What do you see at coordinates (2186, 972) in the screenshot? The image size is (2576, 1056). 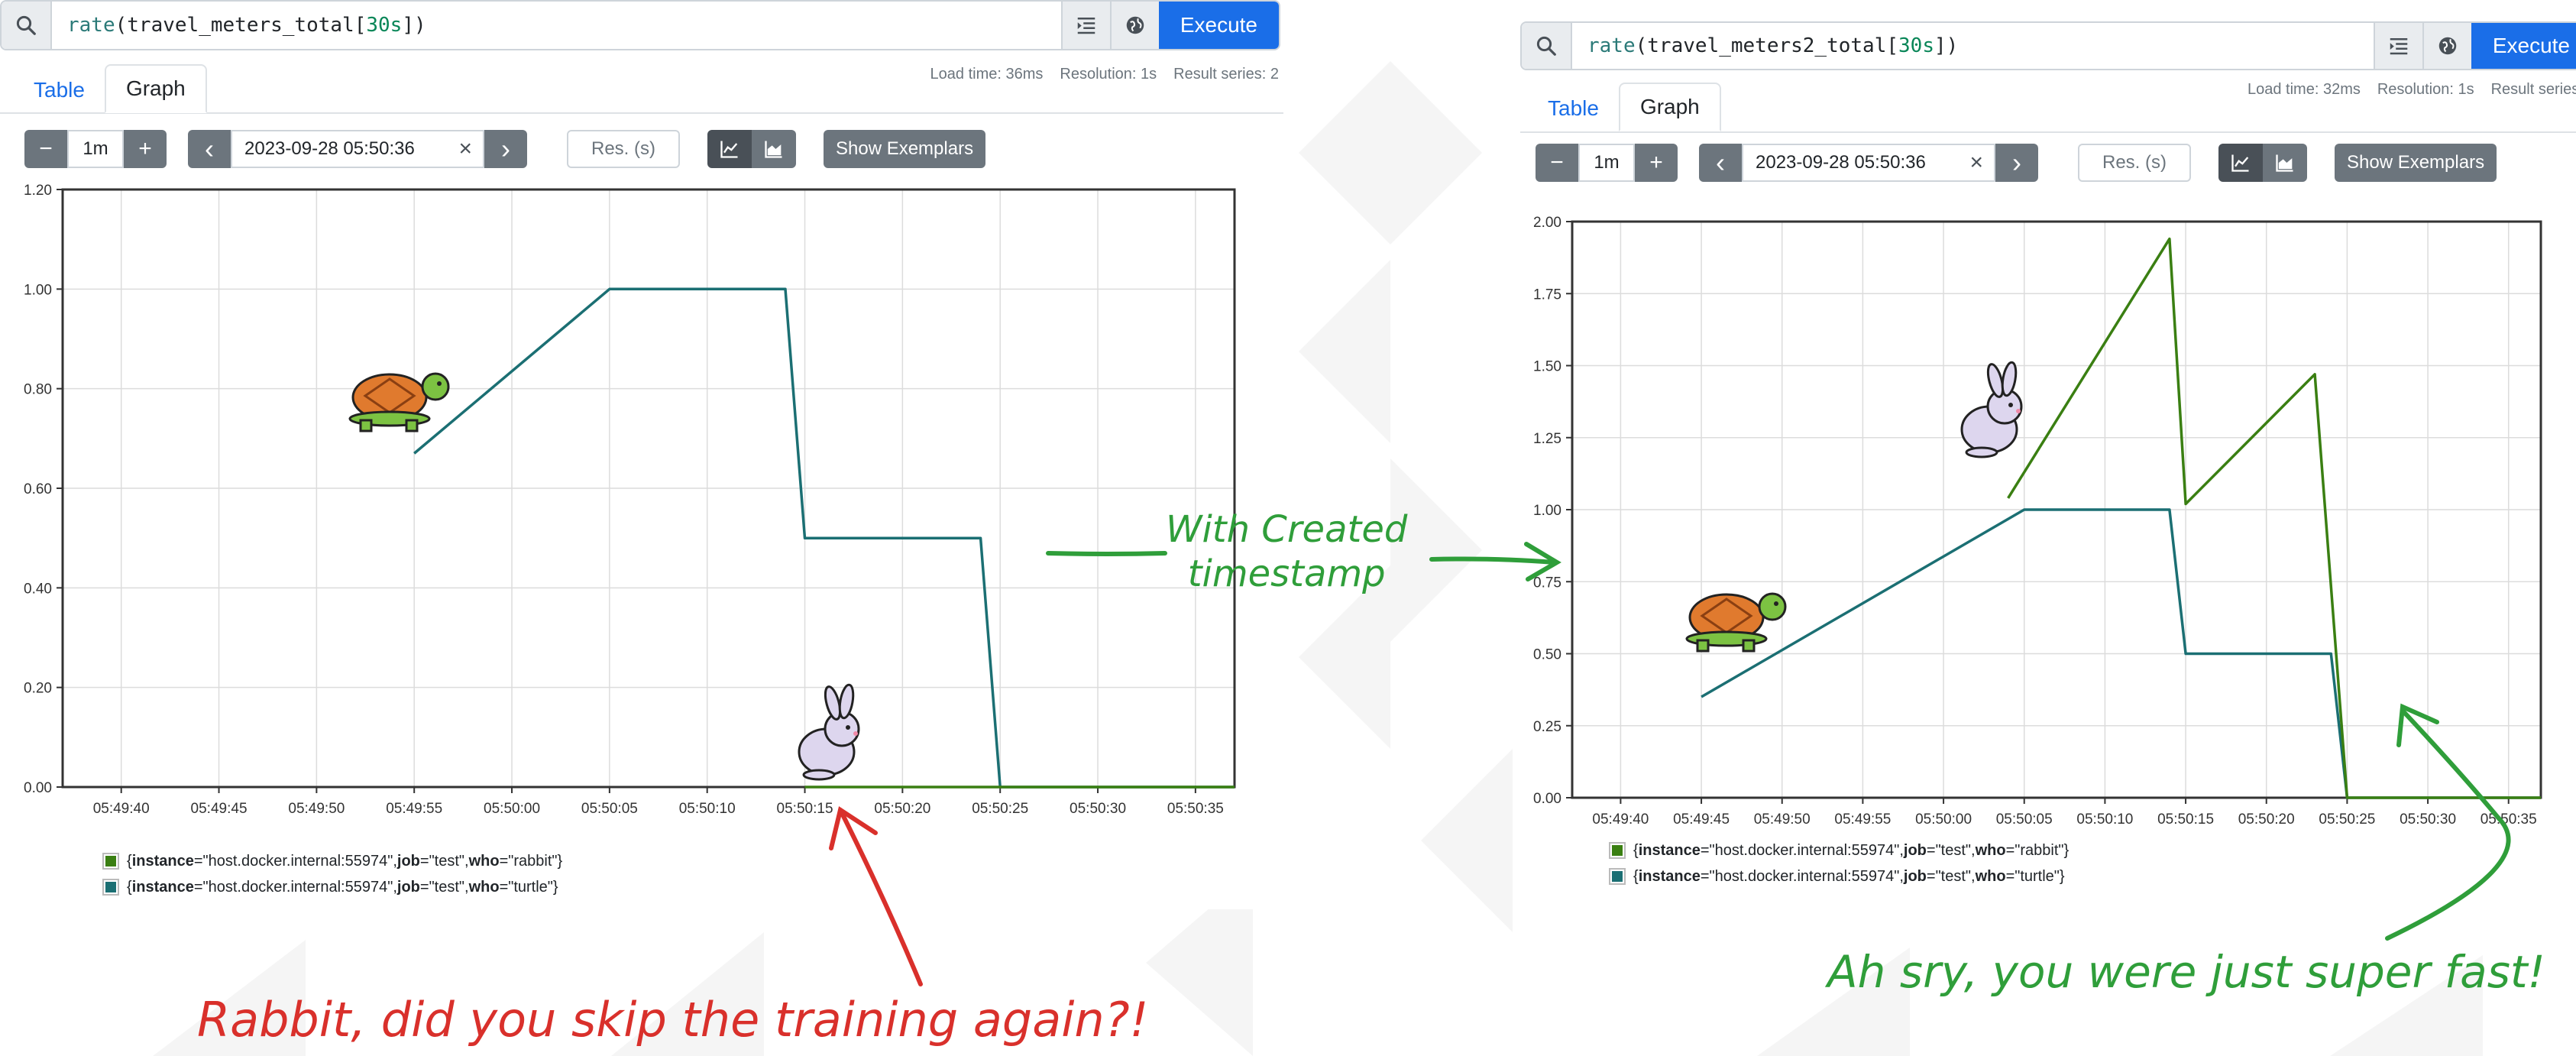 I see `annotation-super-fast: Ah sry, you were just super fast!` at bounding box center [2186, 972].